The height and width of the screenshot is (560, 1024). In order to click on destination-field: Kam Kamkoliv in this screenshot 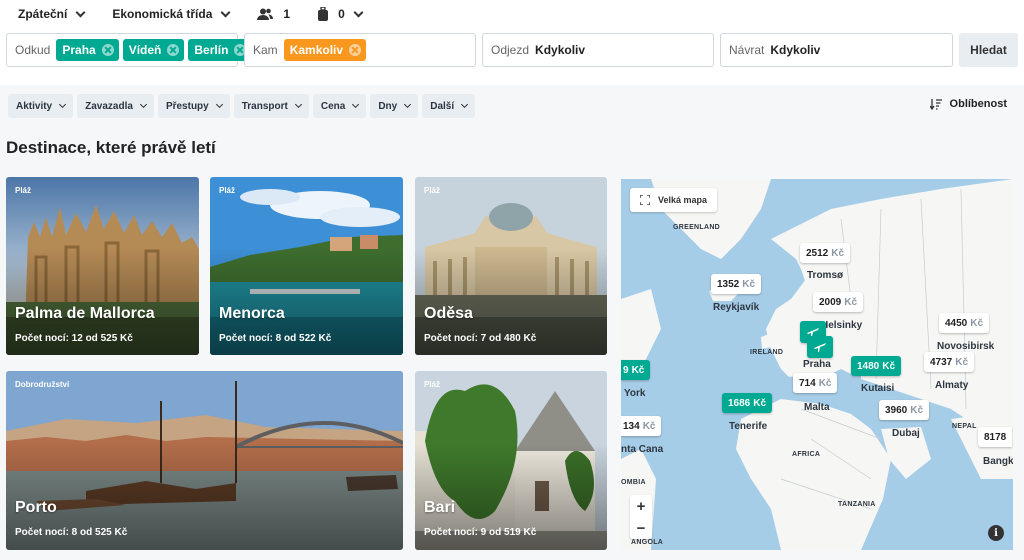, I will do `click(360, 50)`.